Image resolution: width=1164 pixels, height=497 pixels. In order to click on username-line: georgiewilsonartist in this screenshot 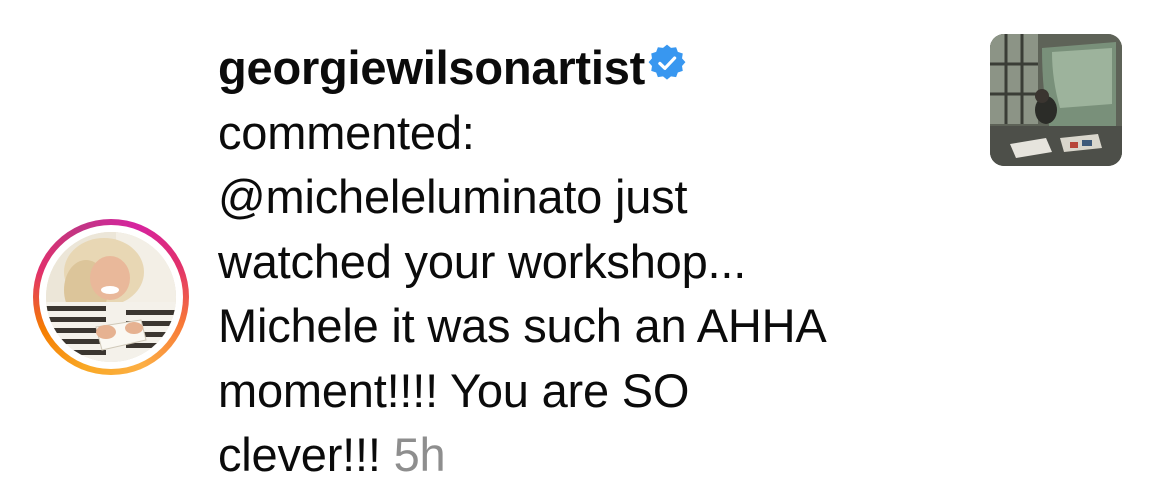, I will do `click(598, 68)`.